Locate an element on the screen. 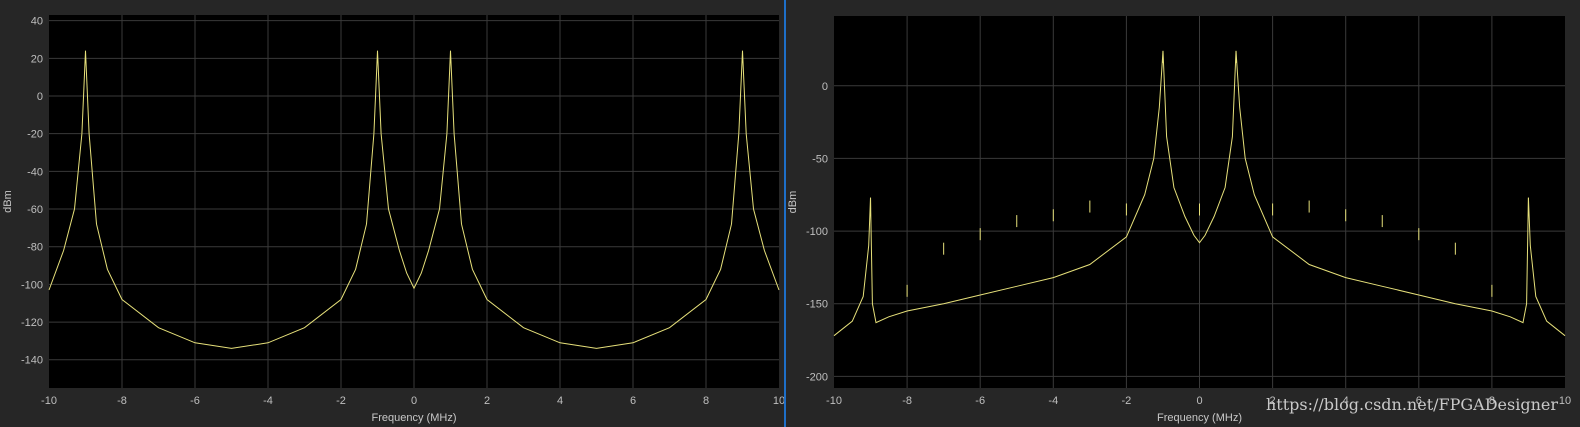 This screenshot has width=1580, height=427. right-y-axis-label: dBm is located at coordinates (793, 202).